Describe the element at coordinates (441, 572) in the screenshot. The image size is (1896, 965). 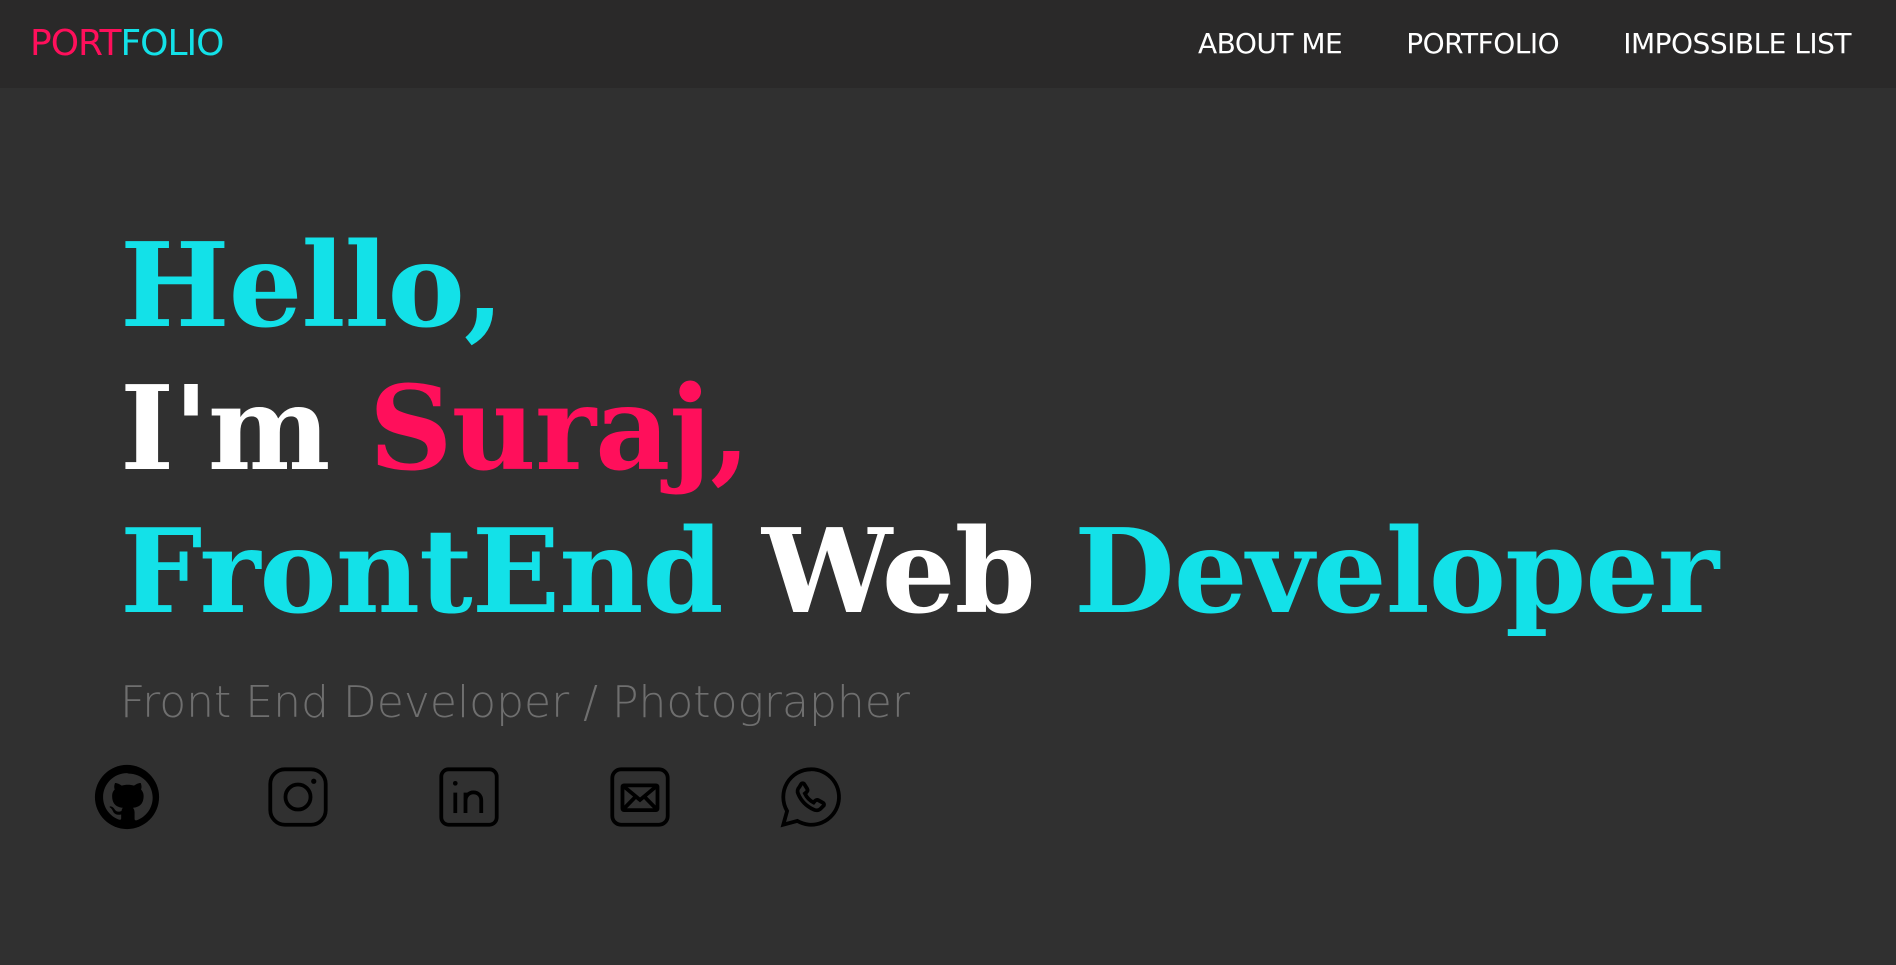
I see `hero-role-frontend: FrontEnd` at that location.